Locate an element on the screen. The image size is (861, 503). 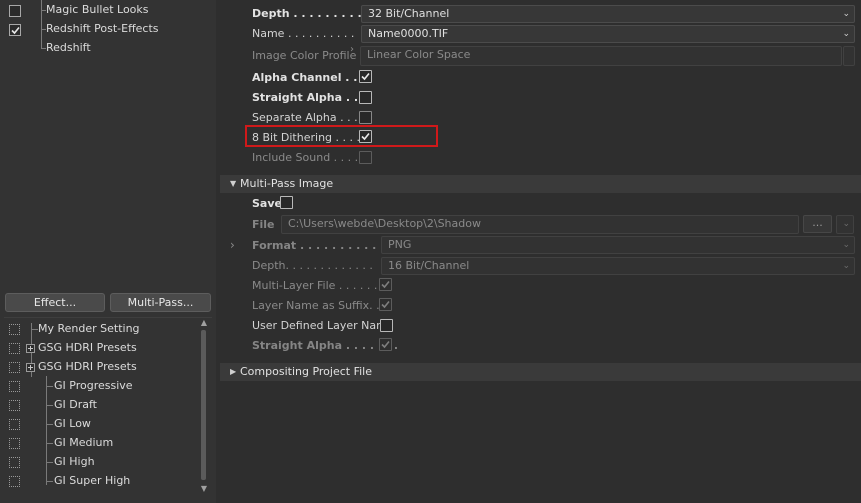
triangle-right-icon: ▶ is located at coordinates (233, 371).